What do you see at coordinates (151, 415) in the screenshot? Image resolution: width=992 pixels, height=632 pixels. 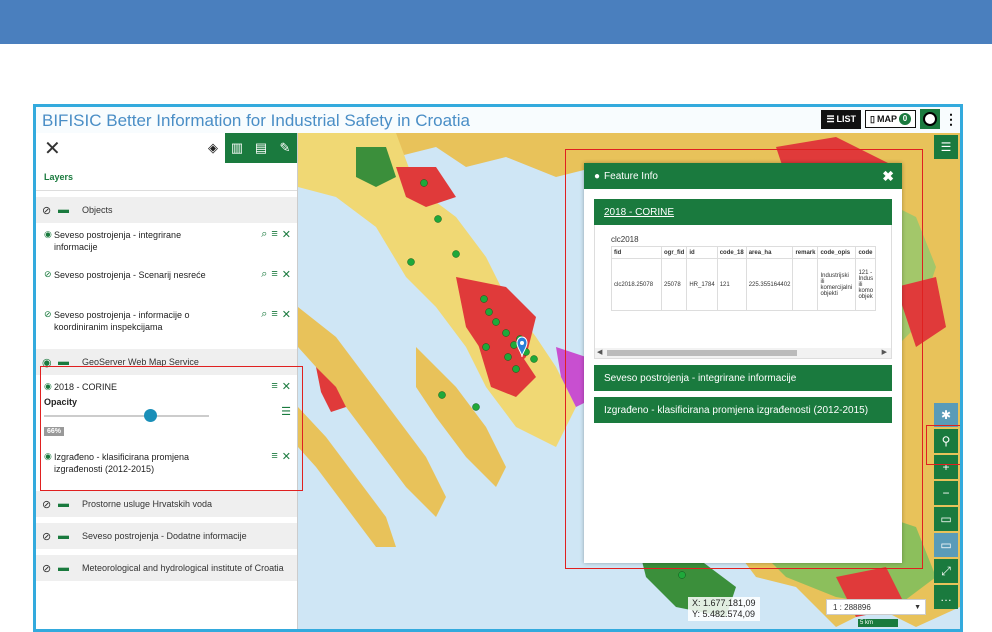 I see `slider-handle` at bounding box center [151, 415].